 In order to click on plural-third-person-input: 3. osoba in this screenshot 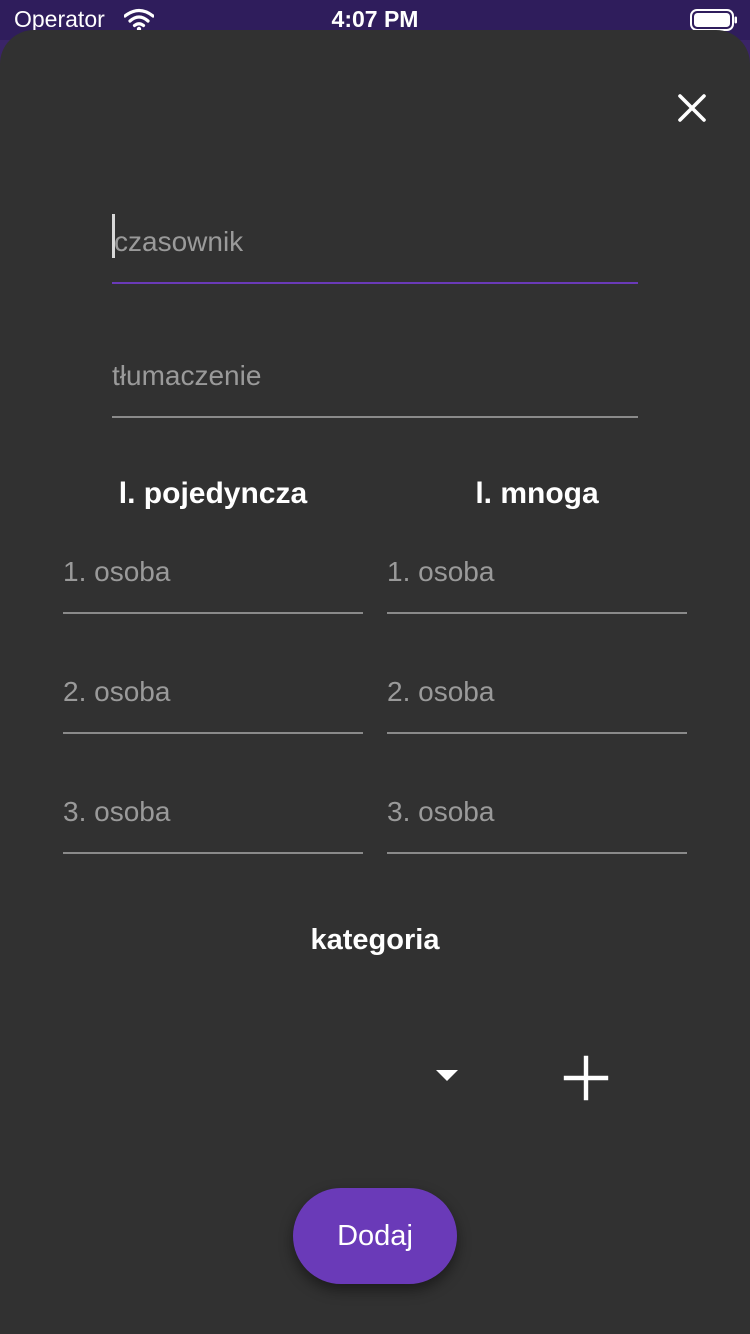, I will do `click(537, 813)`.